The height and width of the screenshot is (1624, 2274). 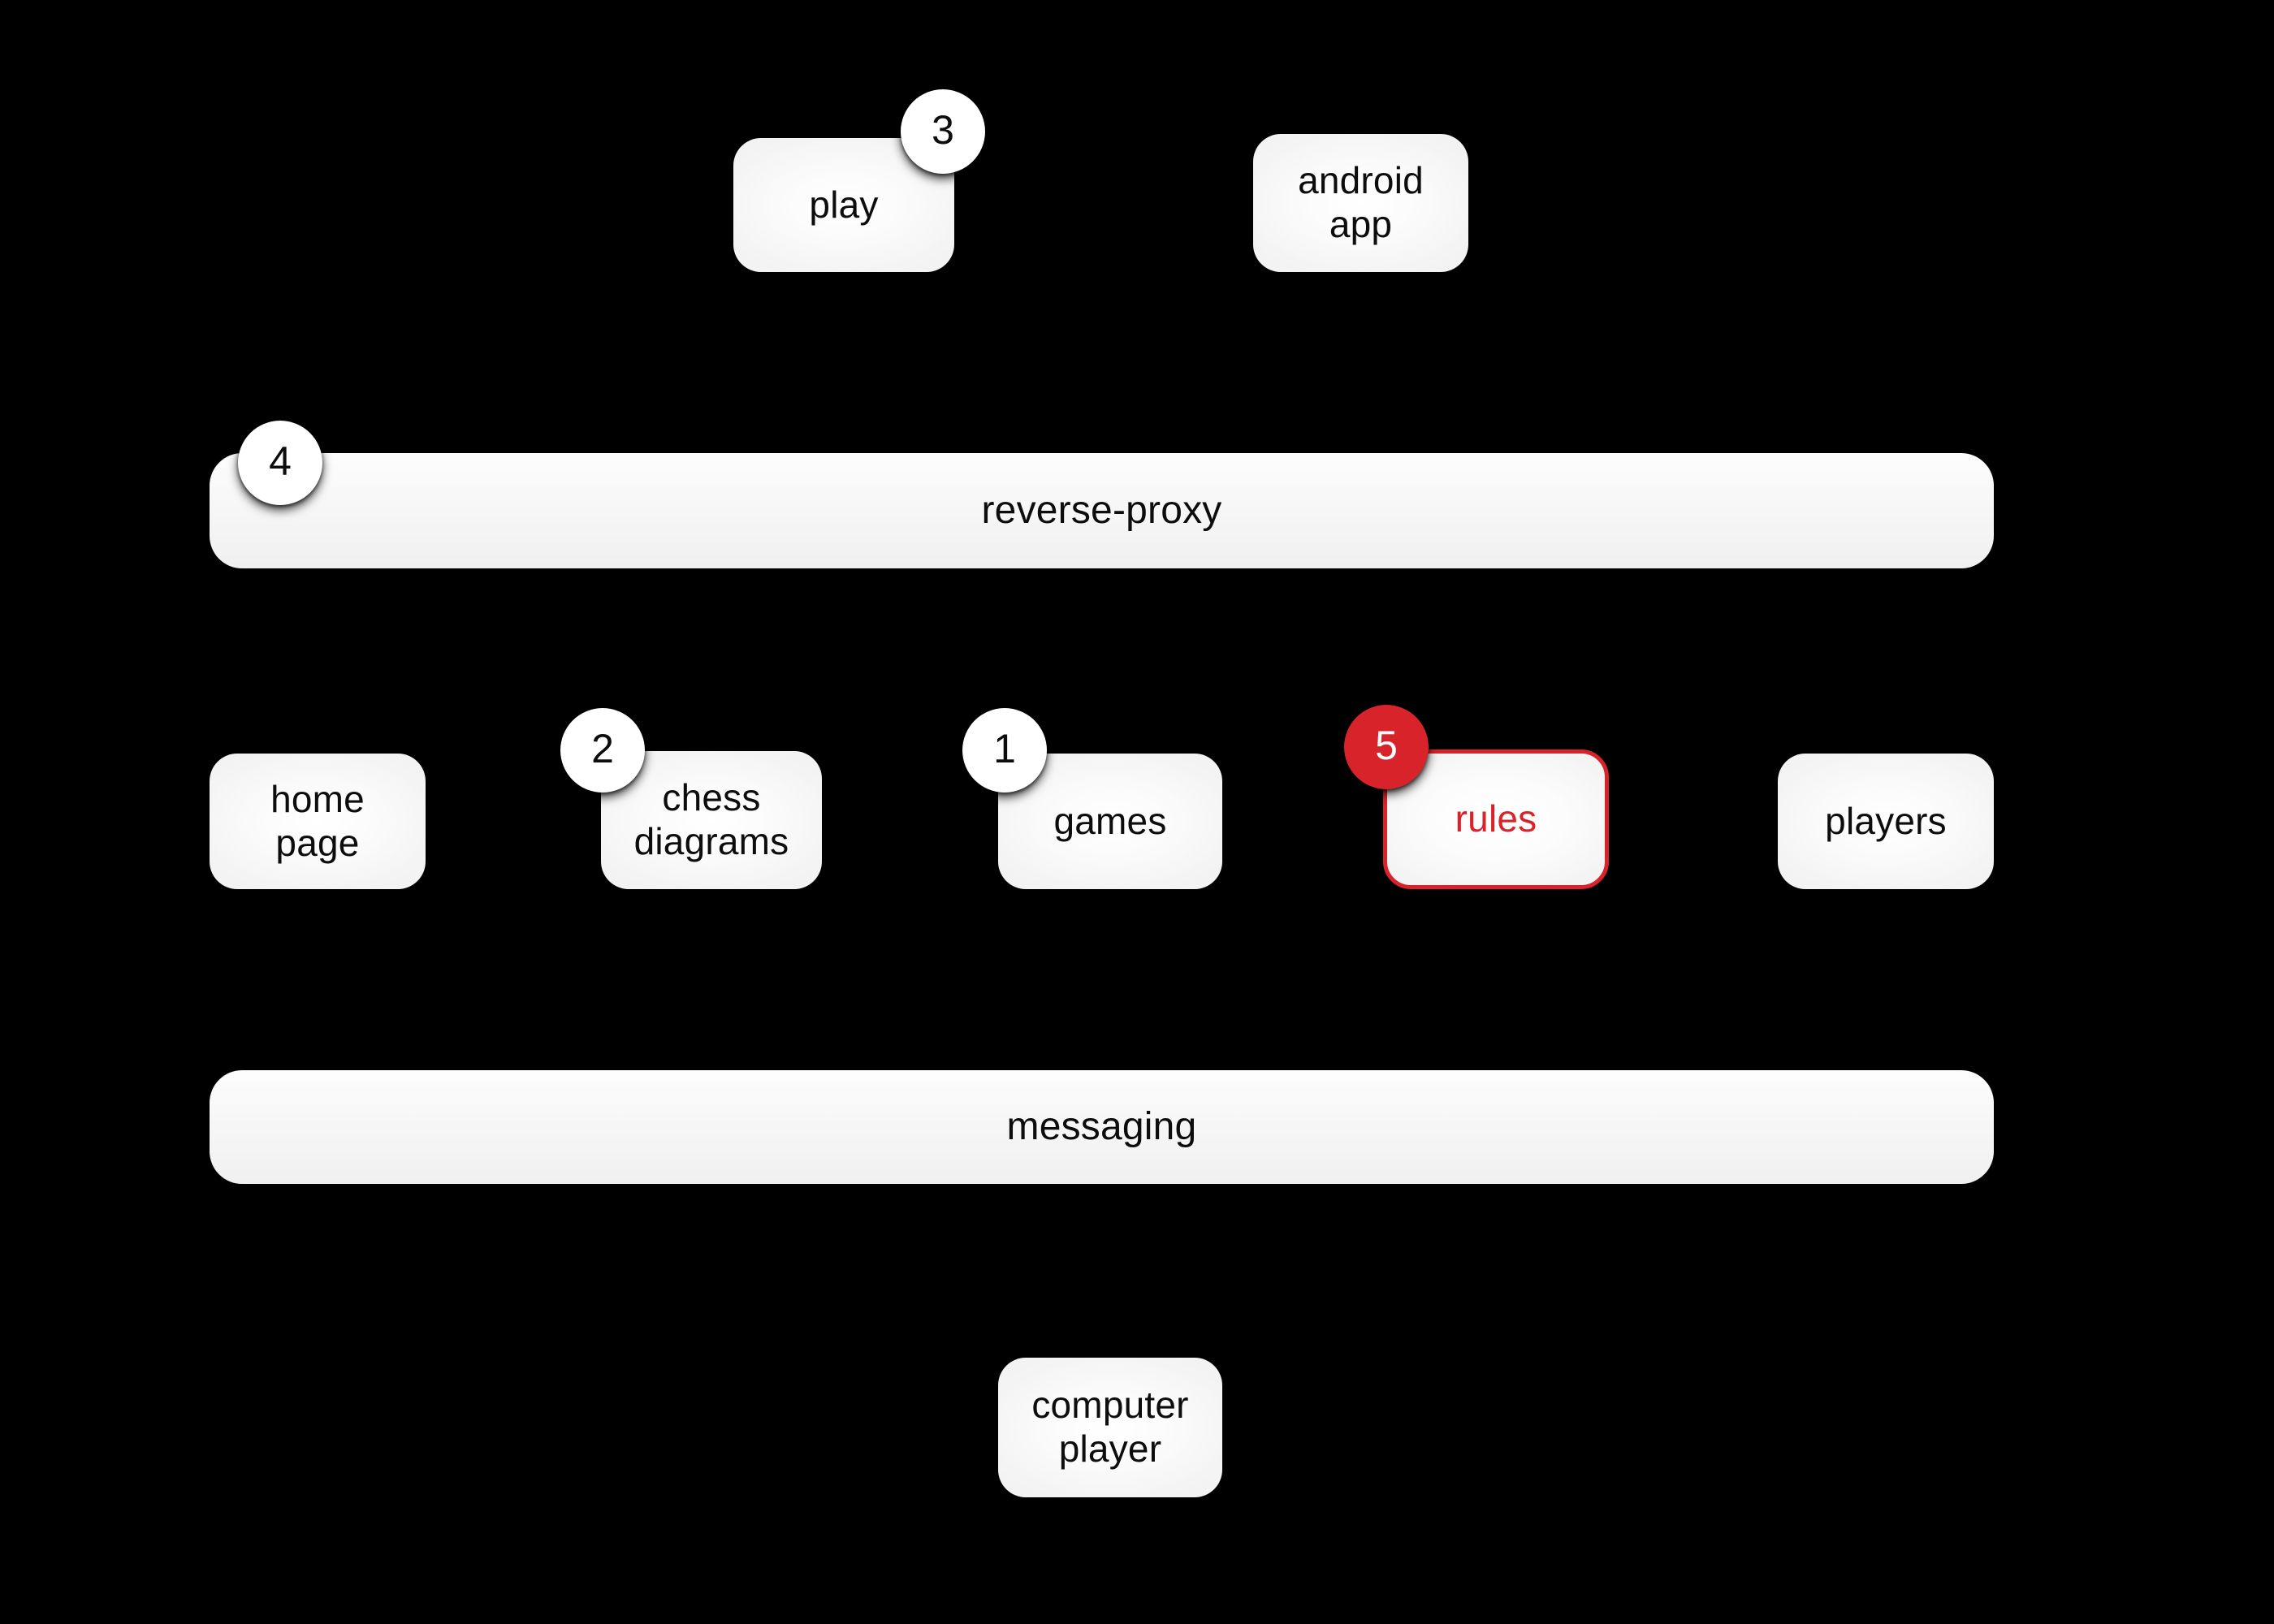 I want to click on badge-play: 3, so click(x=943, y=132).